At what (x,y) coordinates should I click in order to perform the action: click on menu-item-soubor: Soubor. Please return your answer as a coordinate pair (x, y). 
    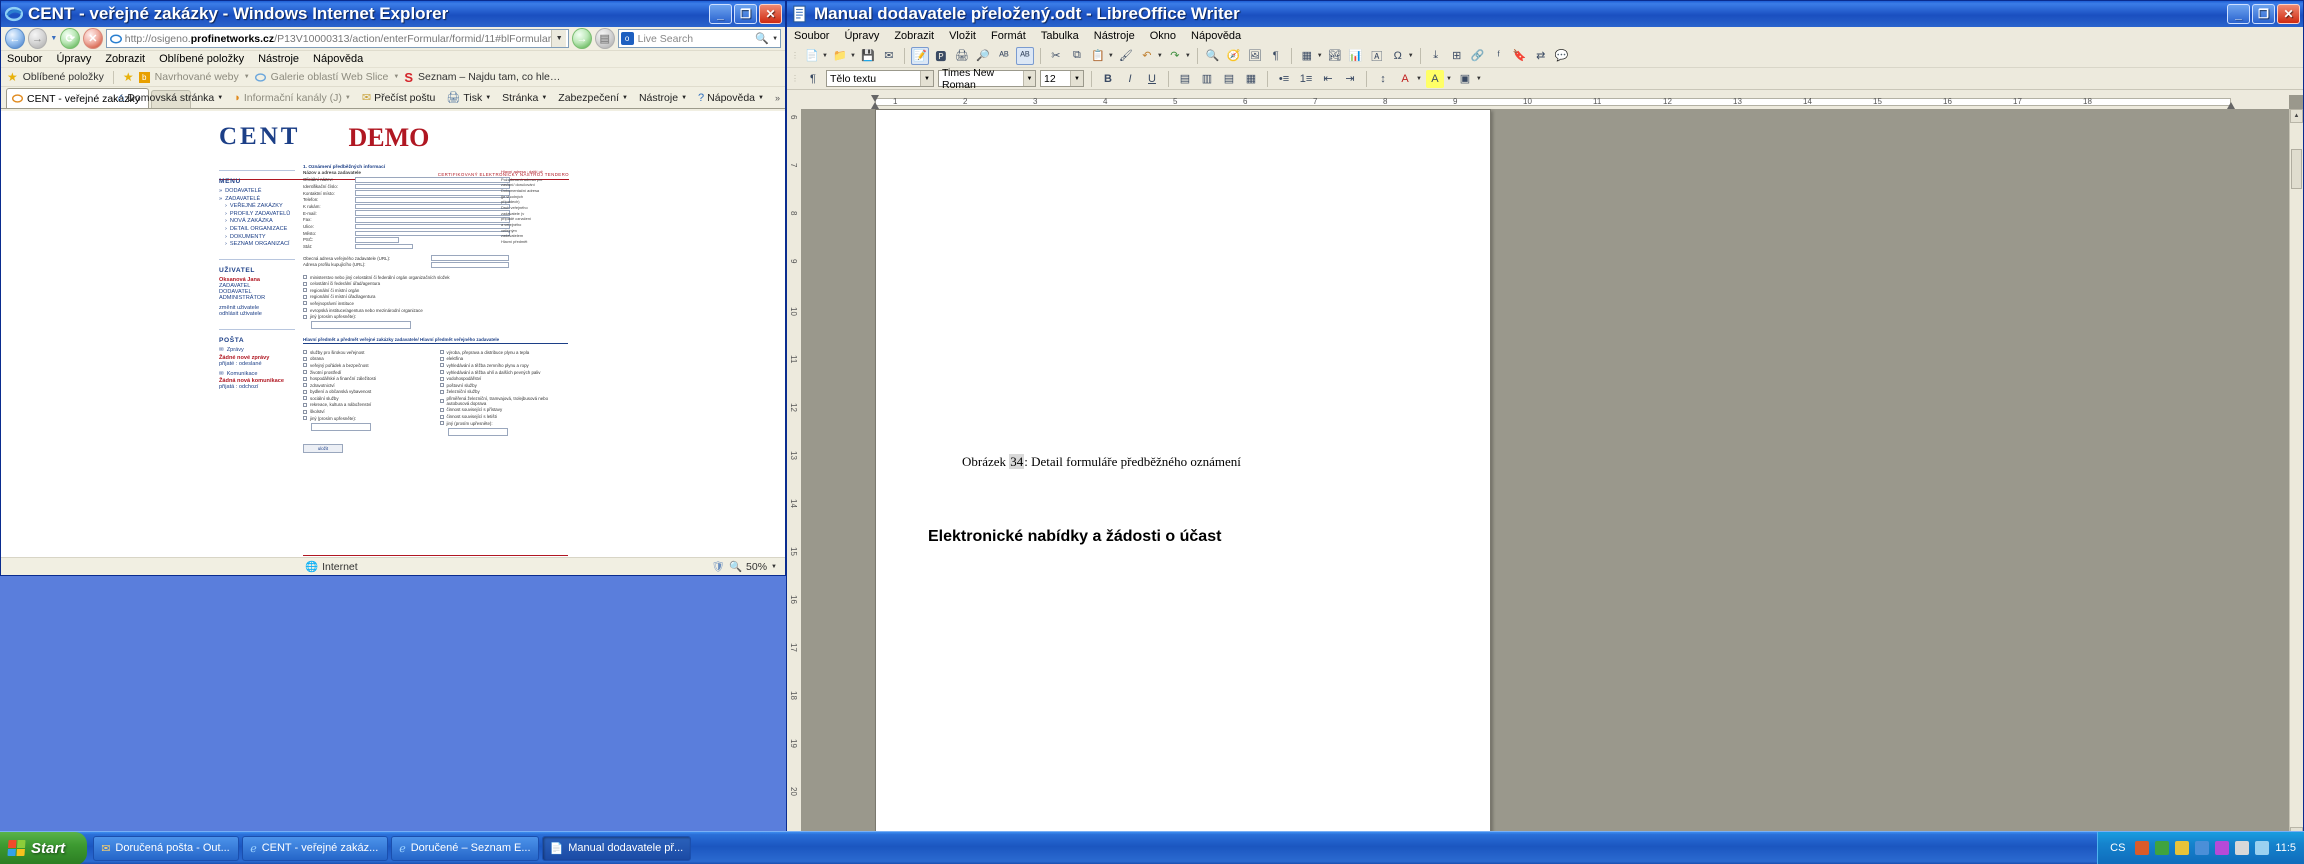
    Looking at the image, I should click on (24, 59).